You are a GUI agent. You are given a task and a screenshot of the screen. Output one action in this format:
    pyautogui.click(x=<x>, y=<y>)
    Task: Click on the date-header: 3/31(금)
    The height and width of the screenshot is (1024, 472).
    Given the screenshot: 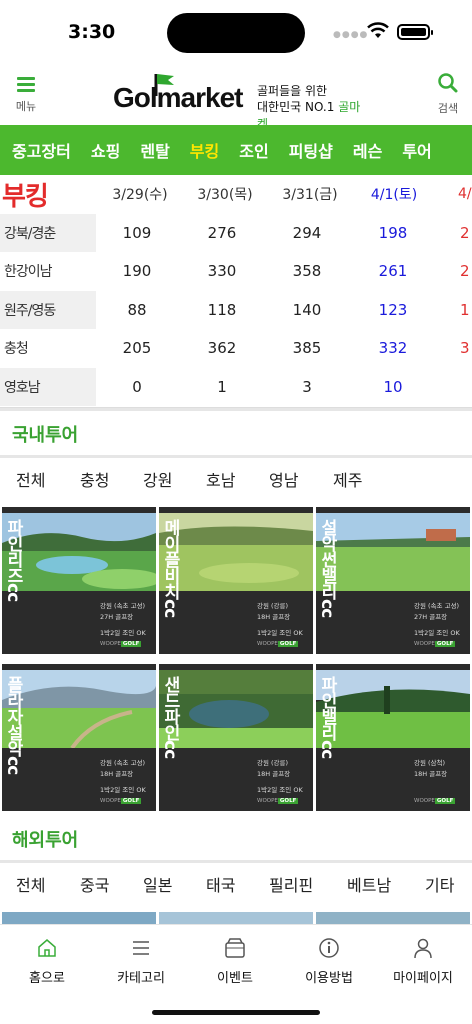 What is the action you would take?
    pyautogui.click(x=310, y=194)
    